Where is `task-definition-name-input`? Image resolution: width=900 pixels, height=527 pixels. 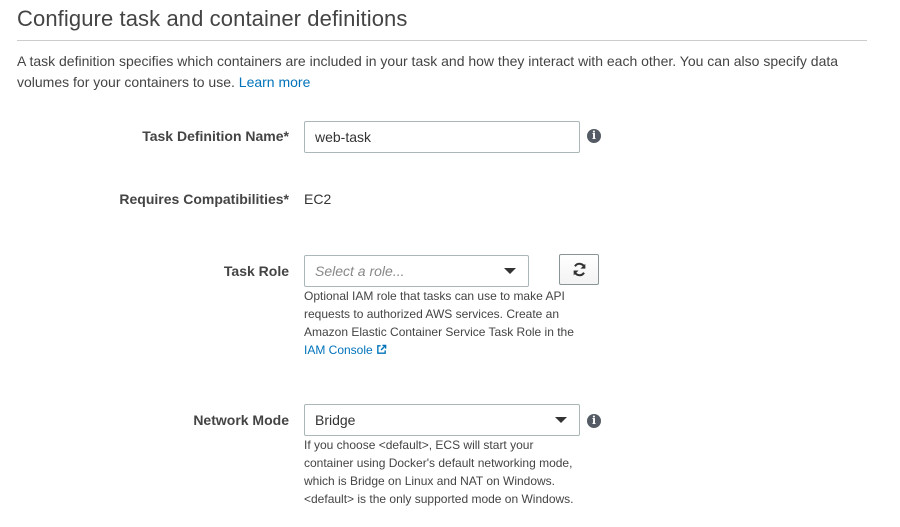 task-definition-name-input is located at coordinates (442, 137).